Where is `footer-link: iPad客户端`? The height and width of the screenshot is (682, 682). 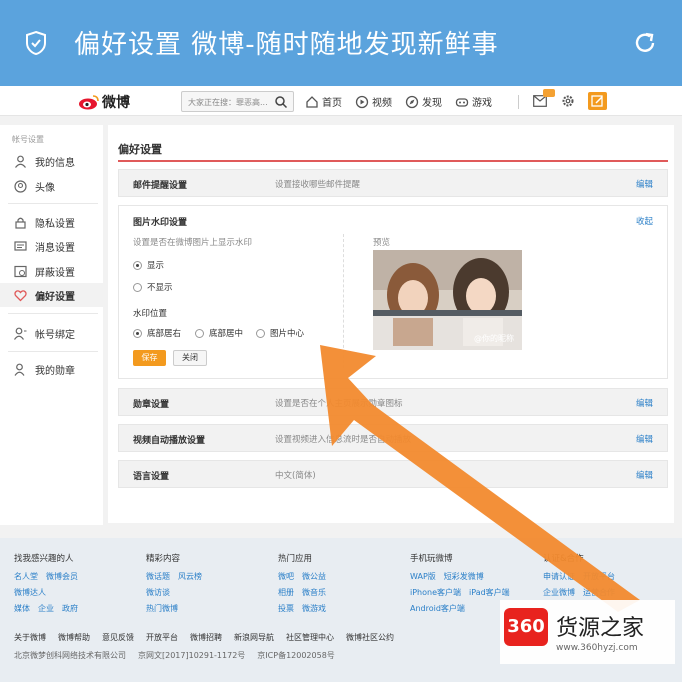
footer-link: iPad客户端 is located at coordinates (489, 592).